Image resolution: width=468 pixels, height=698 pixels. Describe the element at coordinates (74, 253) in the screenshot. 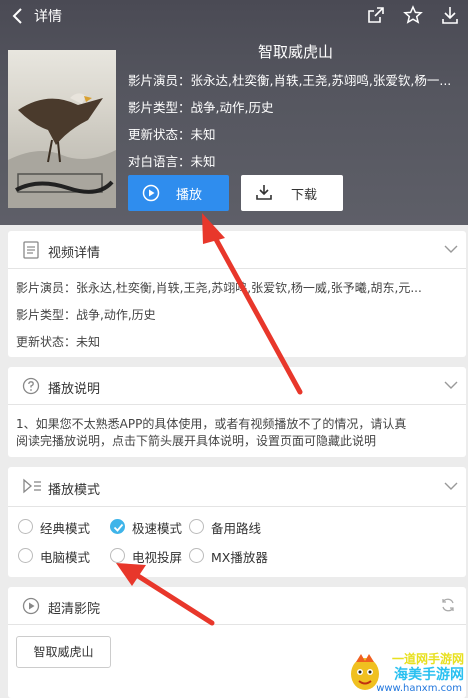

I see `video-details-title: 视频详情` at that location.